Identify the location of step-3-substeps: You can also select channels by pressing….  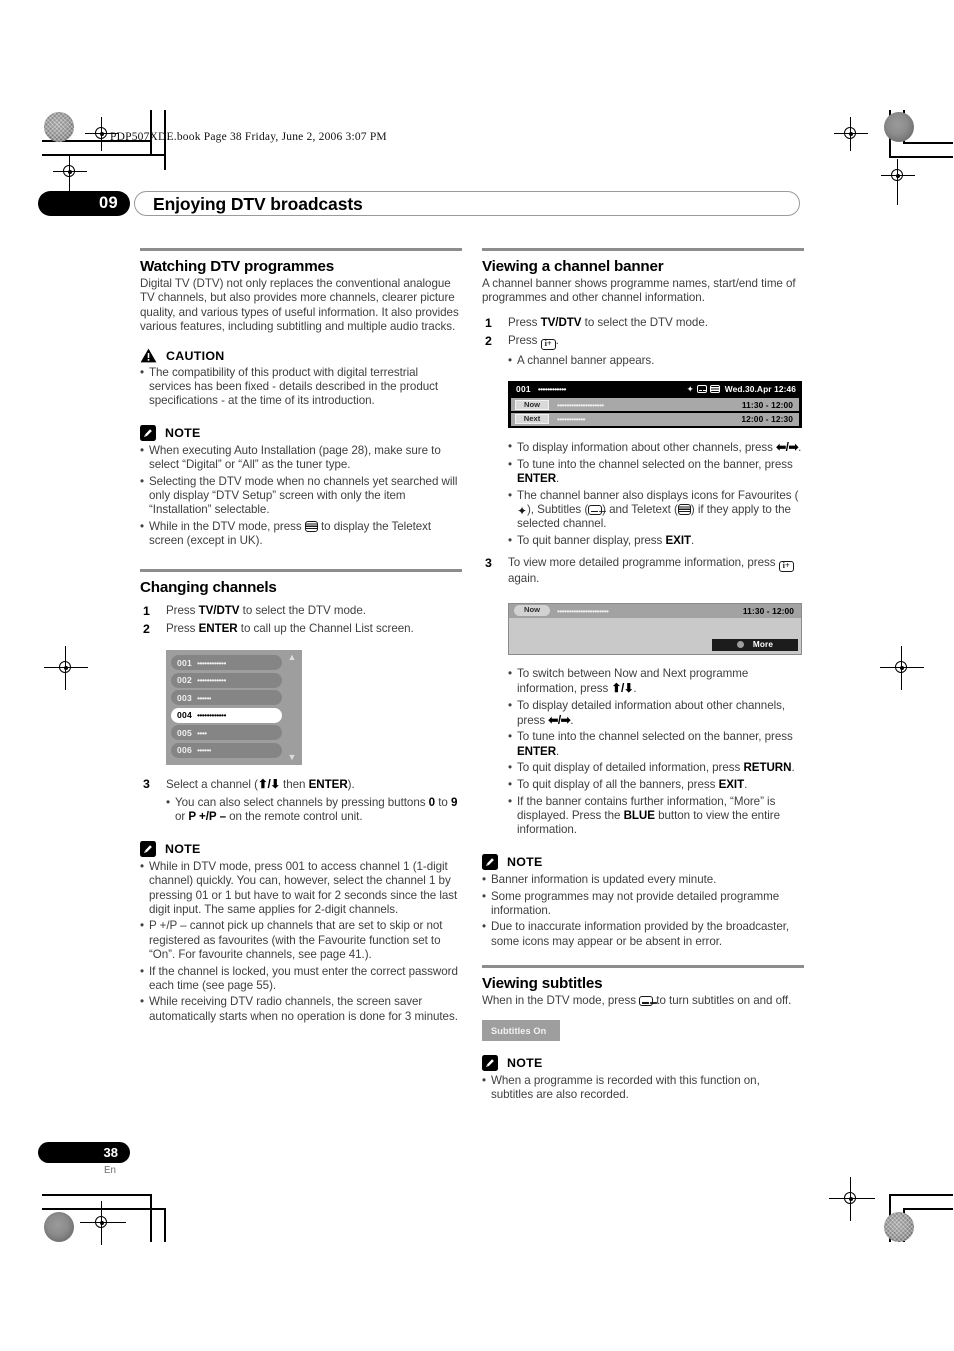
(301, 810).